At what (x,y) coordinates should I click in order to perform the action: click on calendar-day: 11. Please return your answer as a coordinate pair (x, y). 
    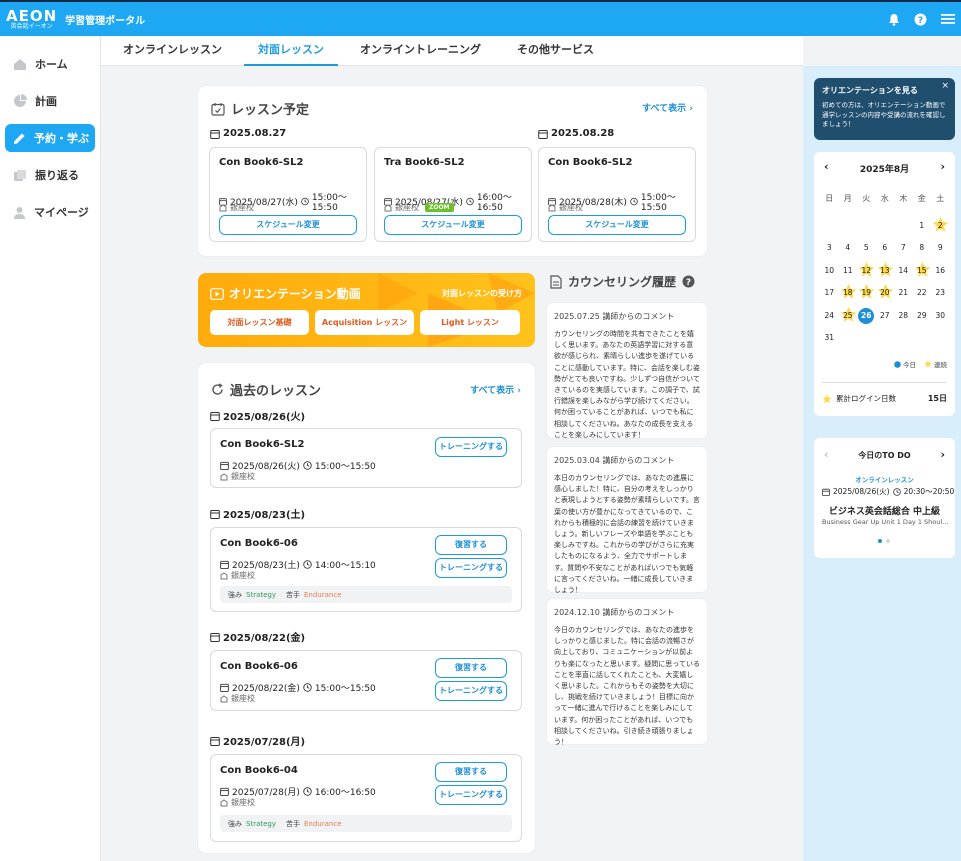
    Looking at the image, I should click on (848, 271).